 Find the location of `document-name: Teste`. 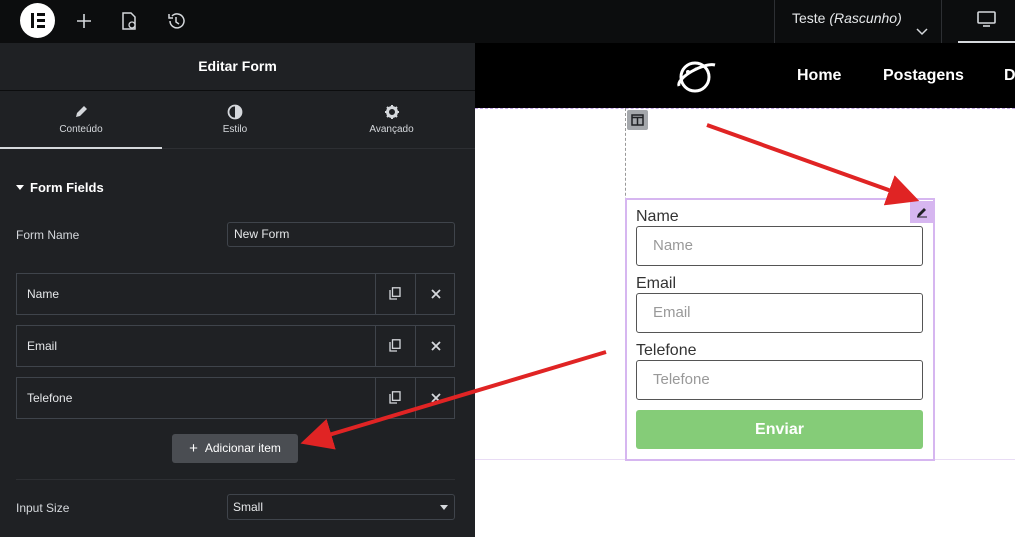

document-name: Teste is located at coordinates (809, 18).